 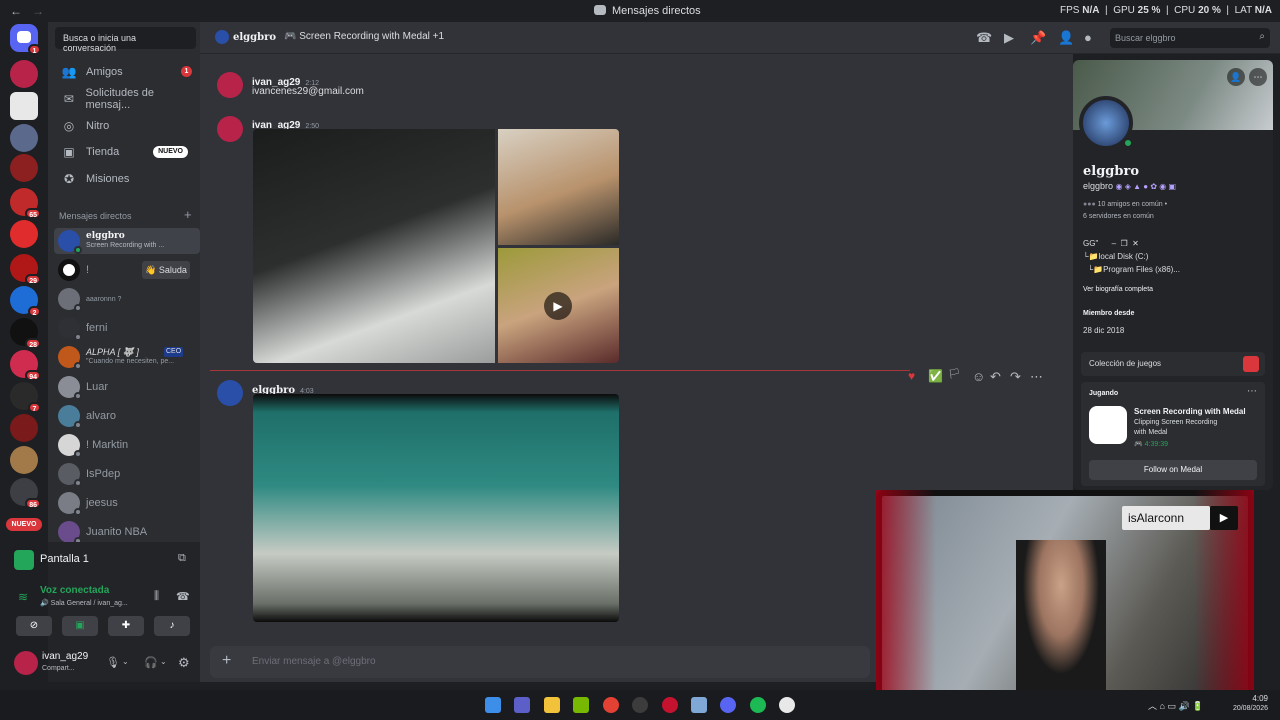 I want to click on back-arrow-icon: ←, so click(x=16, y=11).